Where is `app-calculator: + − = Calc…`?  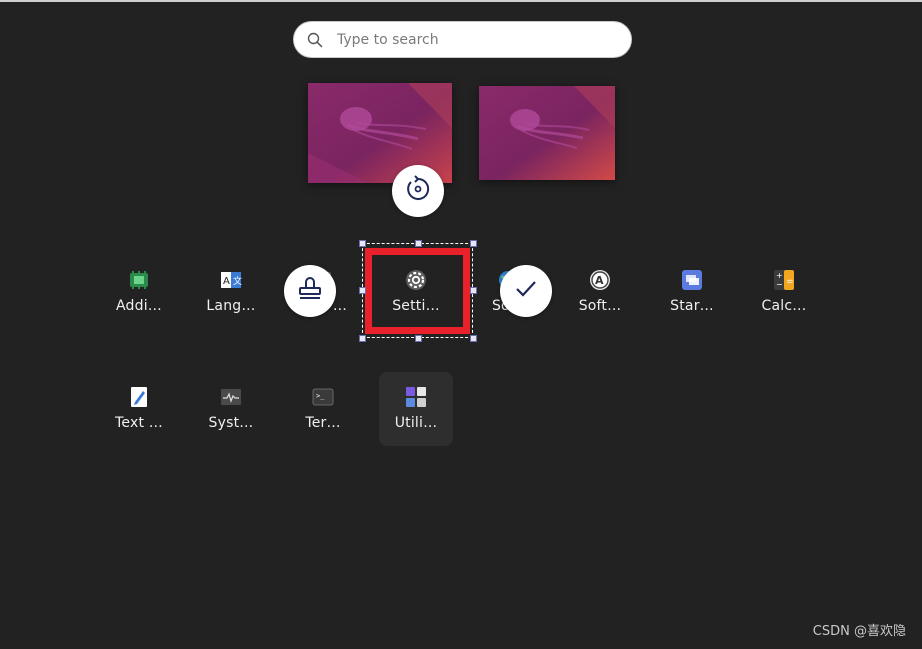 app-calculator: + − = Calc… is located at coordinates (784, 292).